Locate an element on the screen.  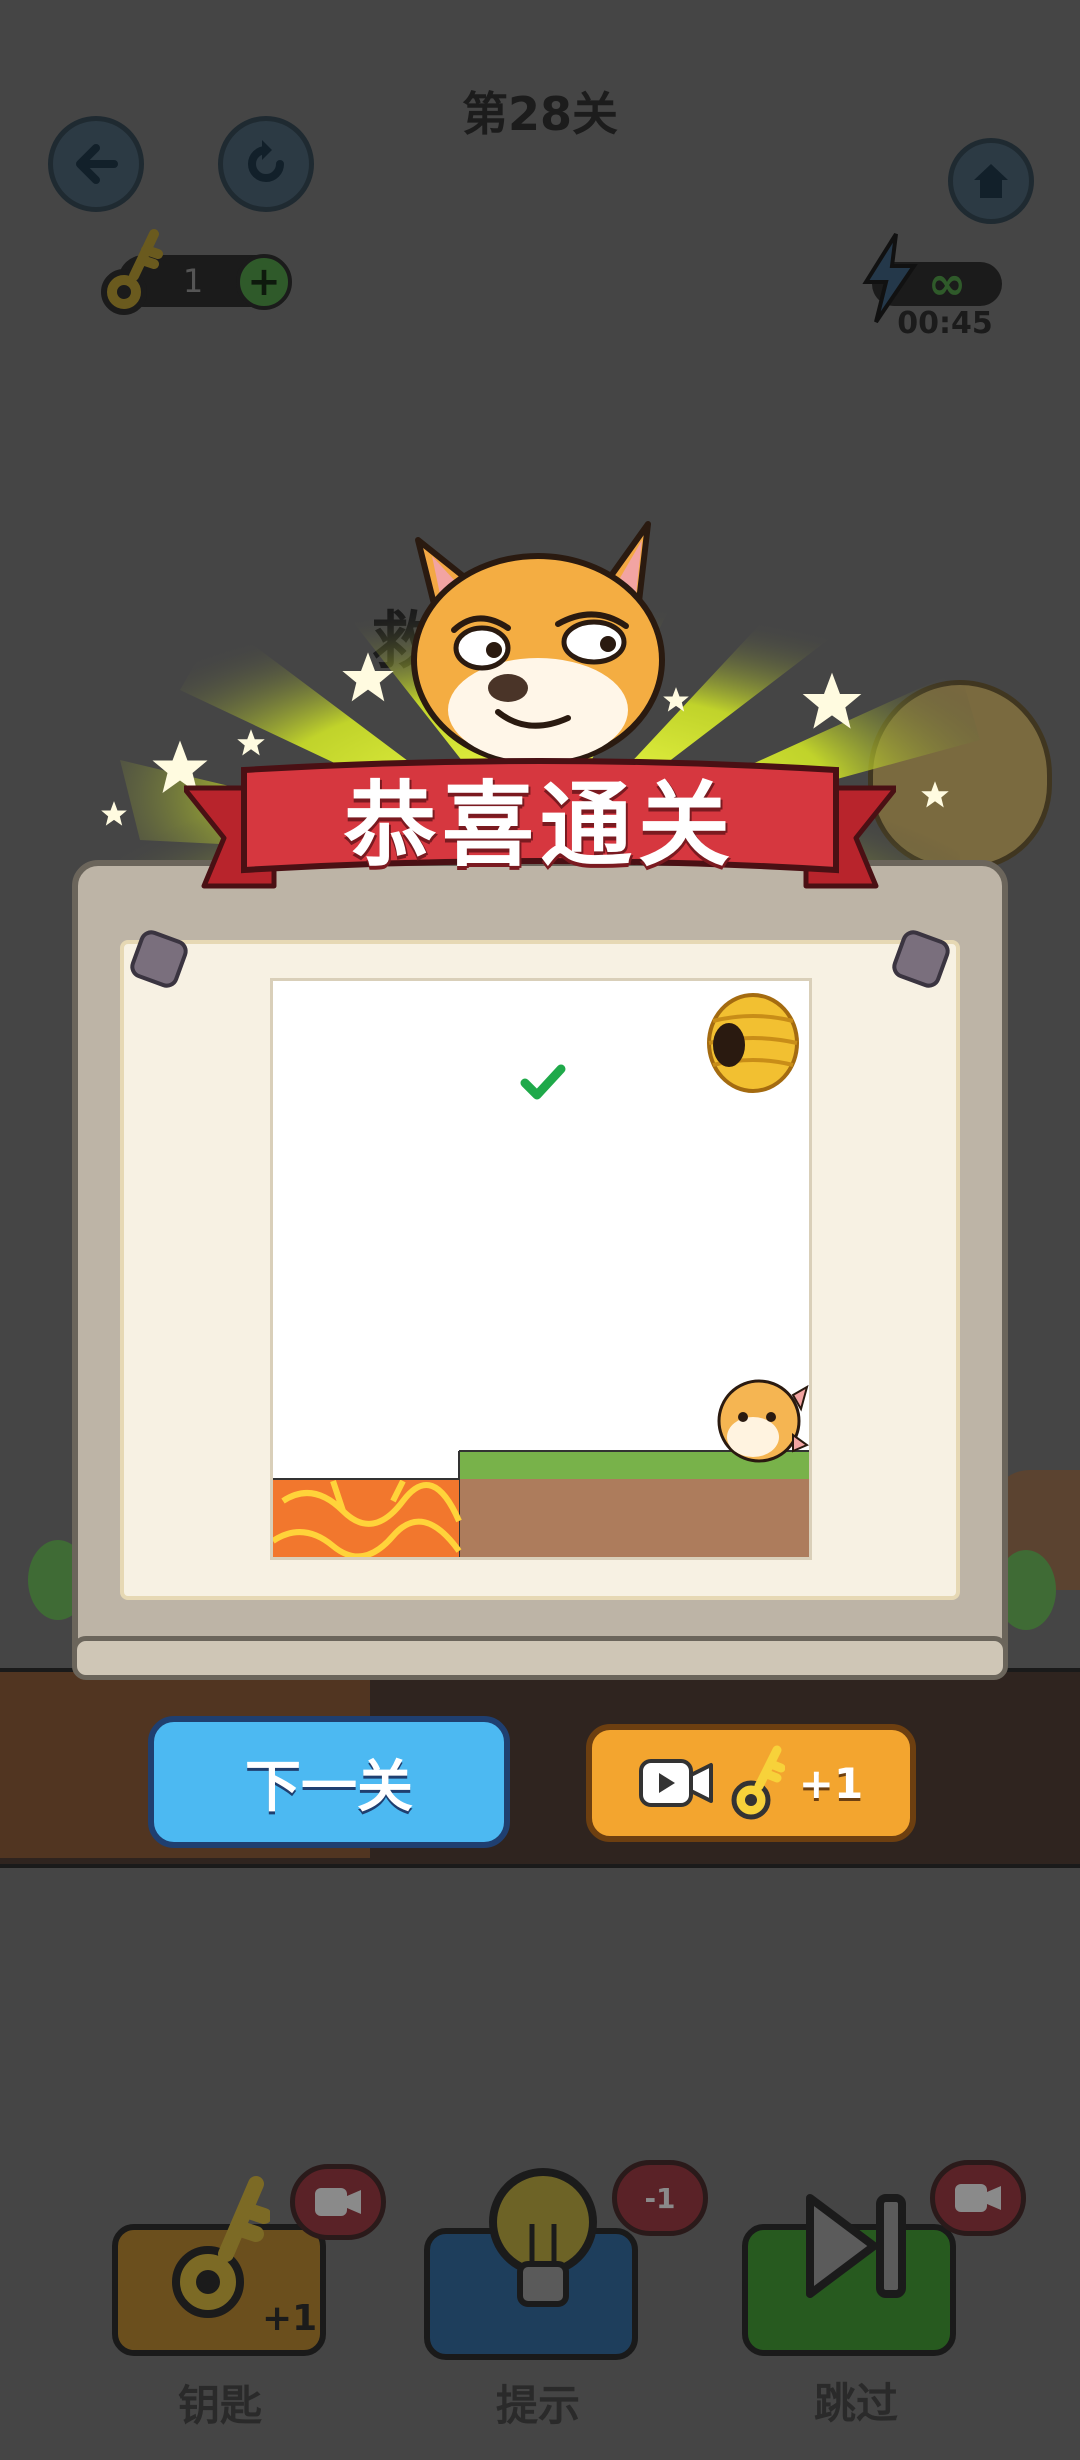
hint-cost-badge: -1 is located at coordinates (660, 2198).